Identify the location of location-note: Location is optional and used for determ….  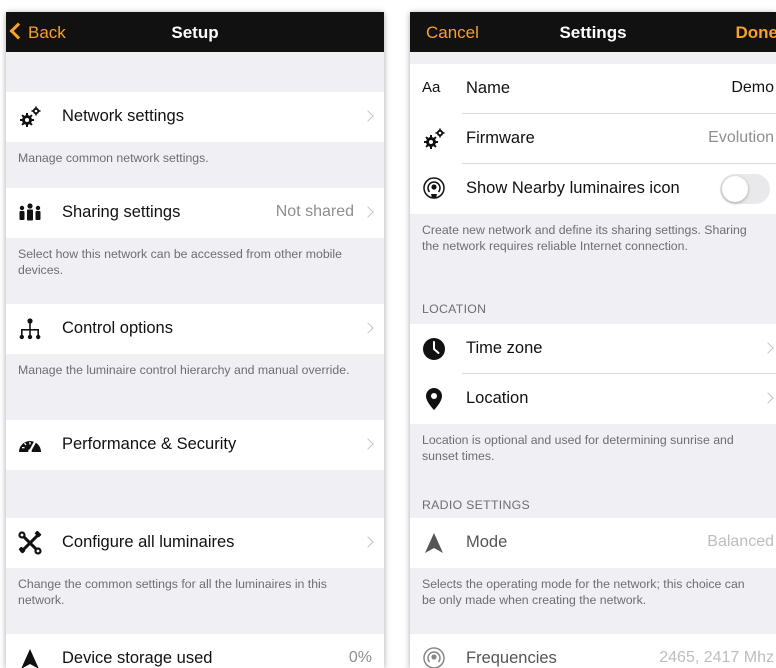
(578, 448).